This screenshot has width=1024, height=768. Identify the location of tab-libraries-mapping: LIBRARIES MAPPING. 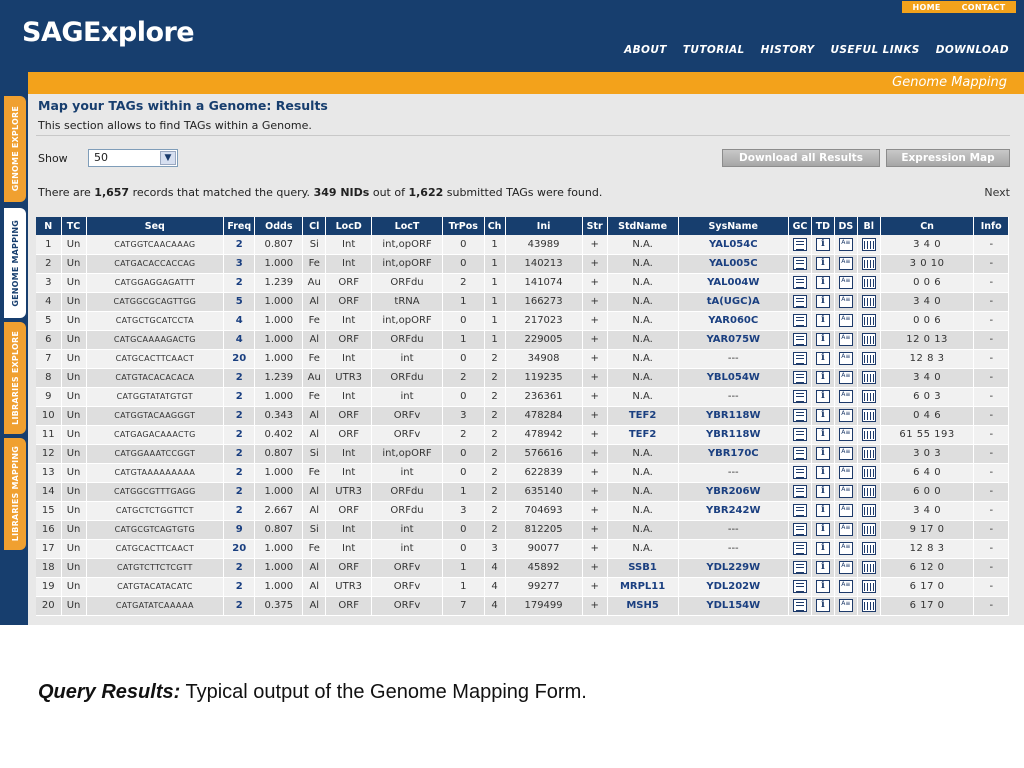
(15, 494).